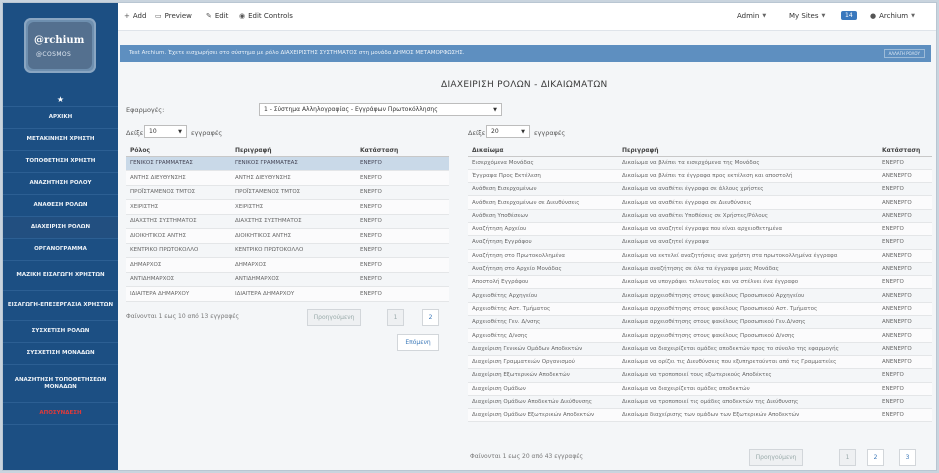 This screenshot has width=939, height=473. What do you see at coordinates (287, 236) in the screenshot?
I see `table-row: ΔΙΟΙΚΗΤΙΚΟΣ ΑΝΤΗΣ ΔΙΟΙΚΗΤΙΚΟΣ ΑΝΤΗΣ ΕΝΕΡΓΟ` at bounding box center [287, 236].